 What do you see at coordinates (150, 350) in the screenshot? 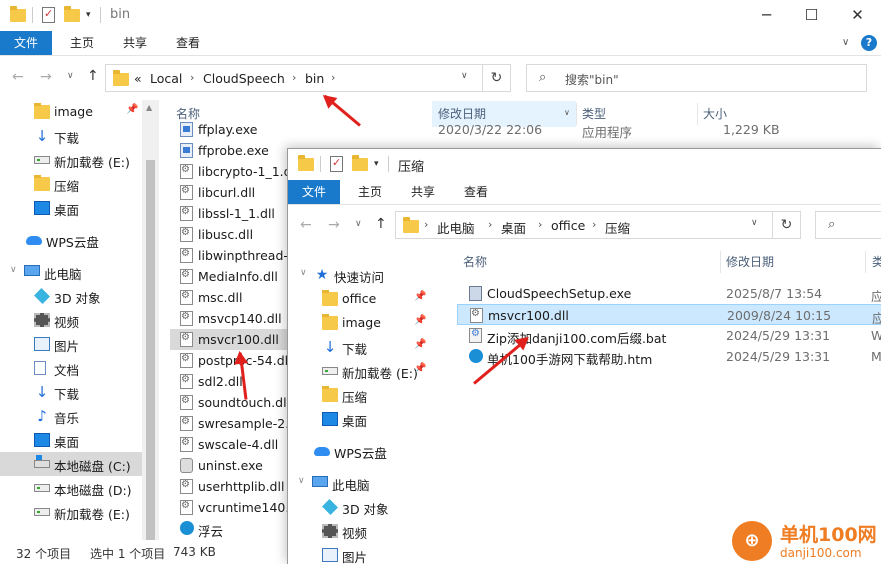
I see `scrollbar-thumb` at bounding box center [150, 350].